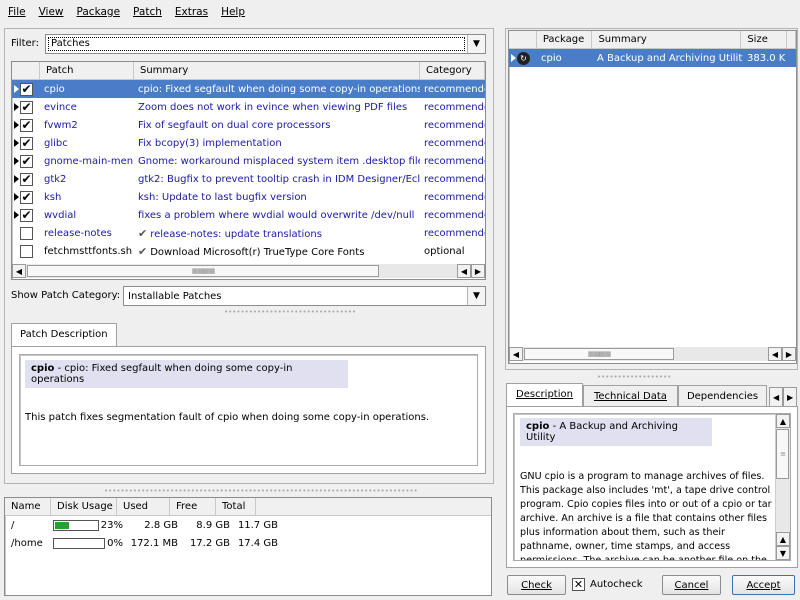 Image resolution: width=800 pixels, height=600 pixels. I want to click on filter-combo: Patches ▼, so click(265, 44).